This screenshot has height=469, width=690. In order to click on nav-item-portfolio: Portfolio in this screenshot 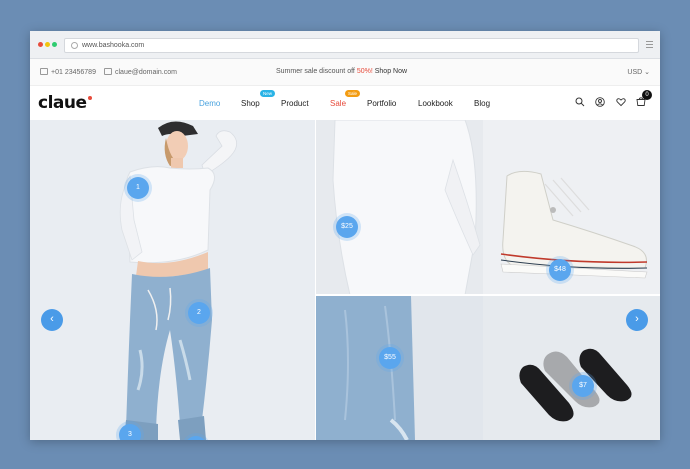, I will do `click(381, 103)`.